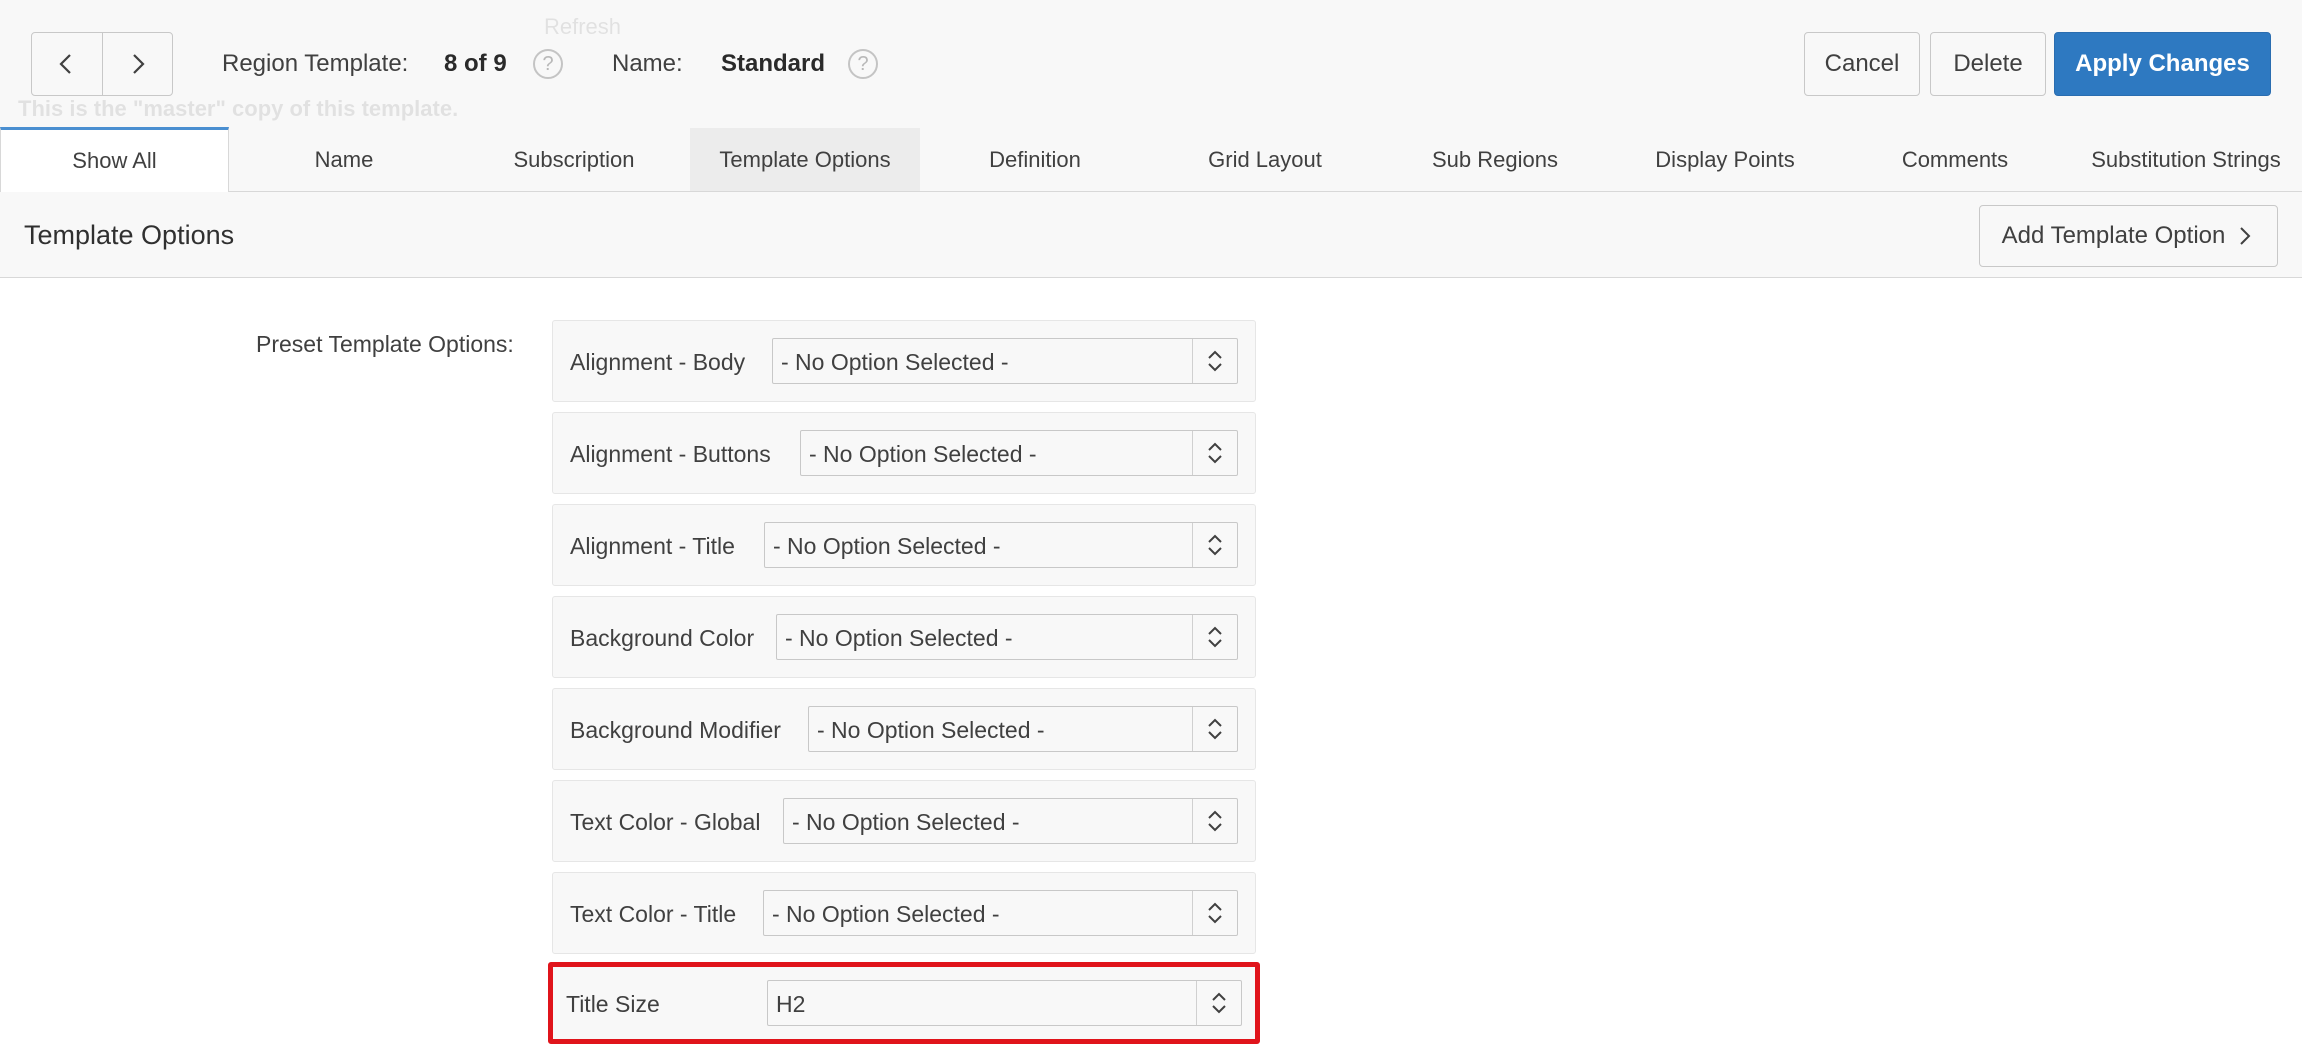 This screenshot has width=2302, height=1044. What do you see at coordinates (1955, 159) in the screenshot?
I see `tab-comments: Comments` at bounding box center [1955, 159].